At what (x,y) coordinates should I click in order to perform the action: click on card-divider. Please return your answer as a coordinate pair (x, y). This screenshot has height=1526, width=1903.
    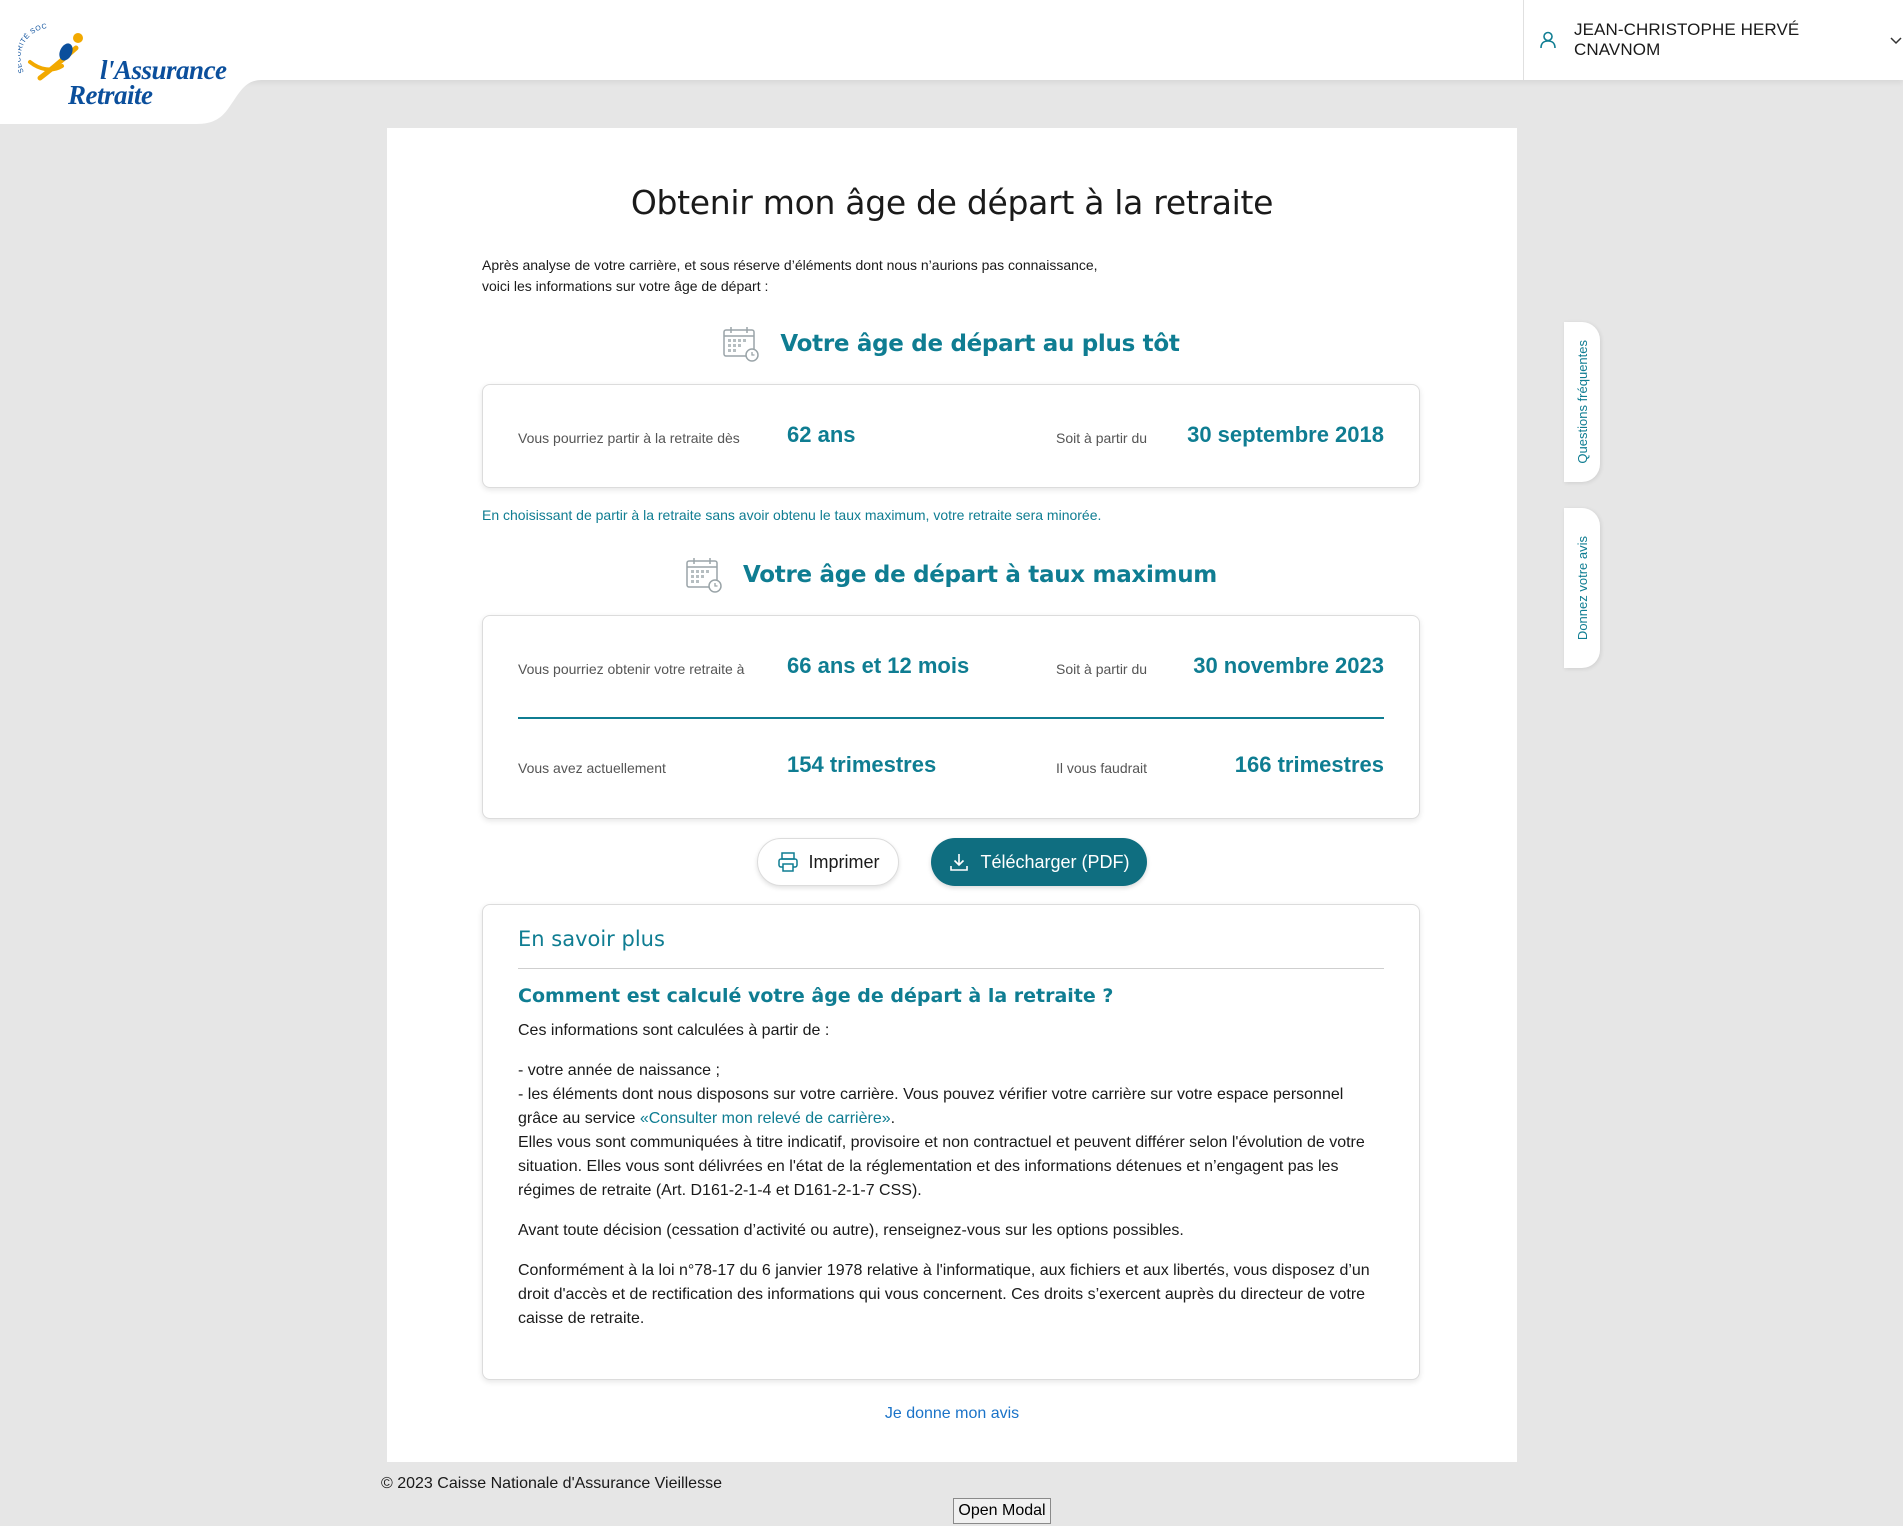
    Looking at the image, I should click on (951, 718).